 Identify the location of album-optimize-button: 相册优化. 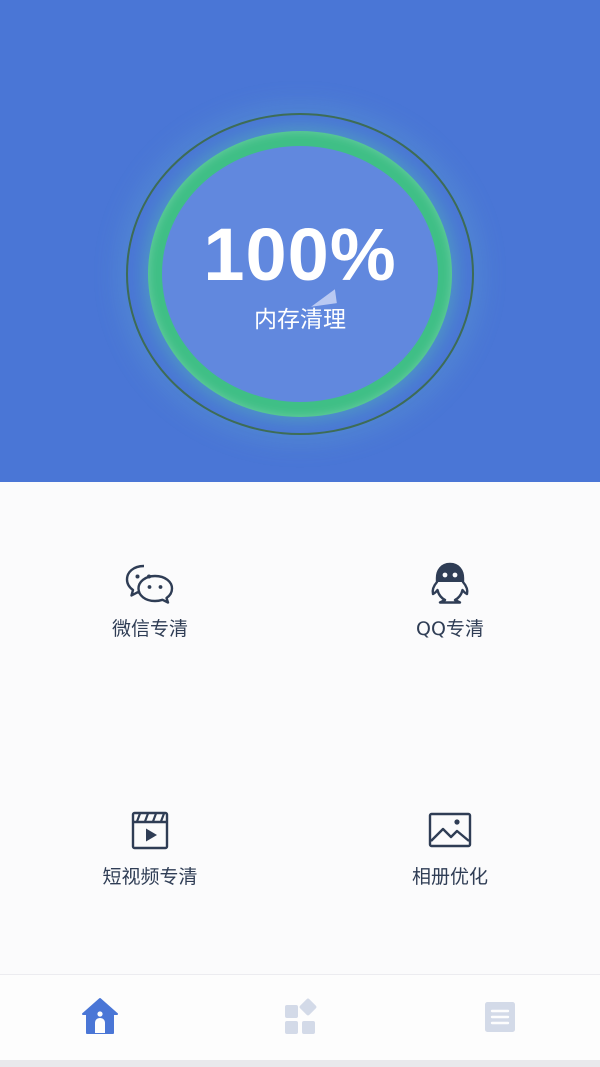
(450, 868).